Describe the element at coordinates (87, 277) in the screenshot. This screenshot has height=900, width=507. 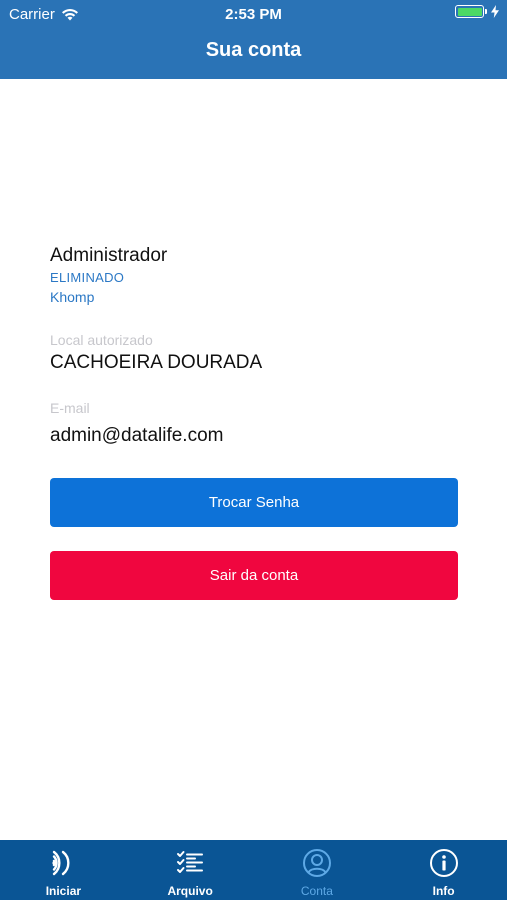
I see `user-status: ELIMINADO` at that location.